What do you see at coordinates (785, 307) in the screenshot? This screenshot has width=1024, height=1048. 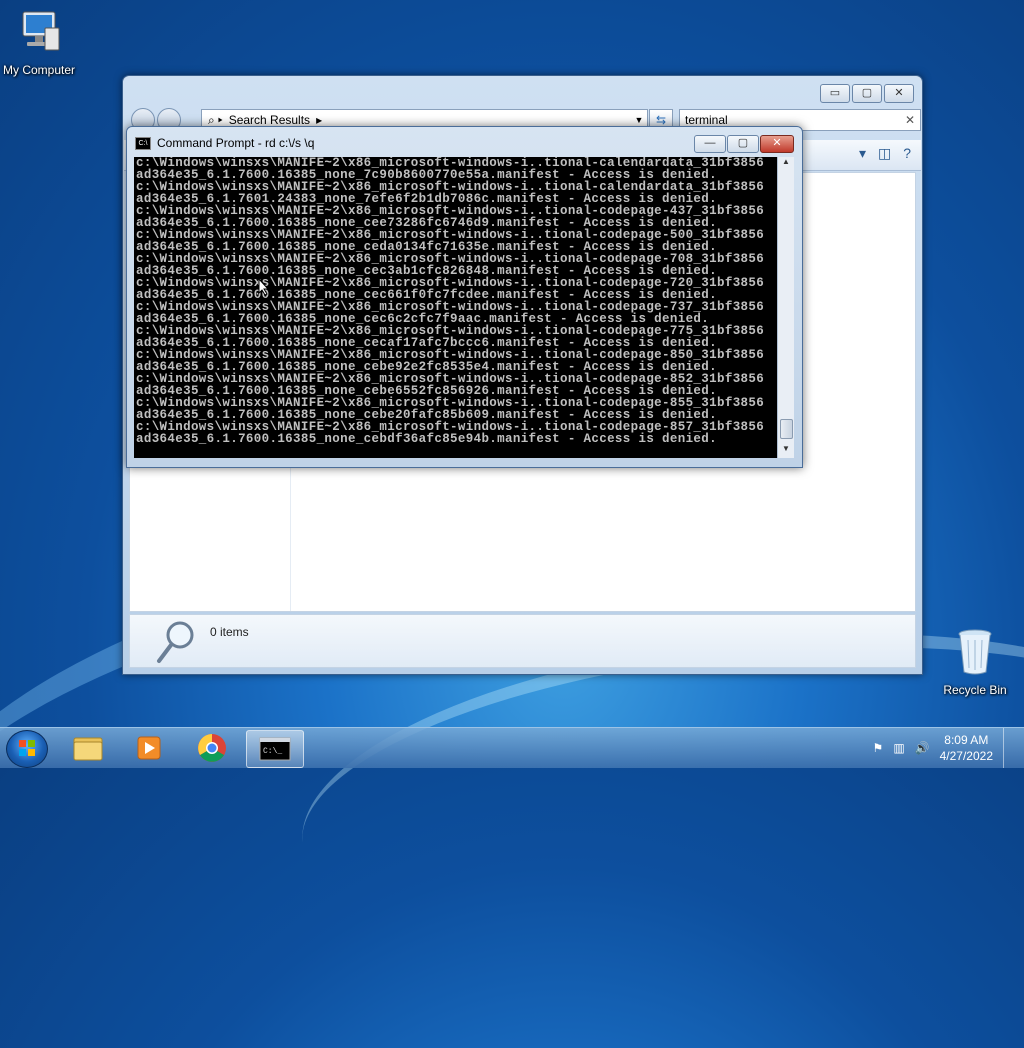 I see `vertical-scrollbar: ▲ ▼` at bounding box center [785, 307].